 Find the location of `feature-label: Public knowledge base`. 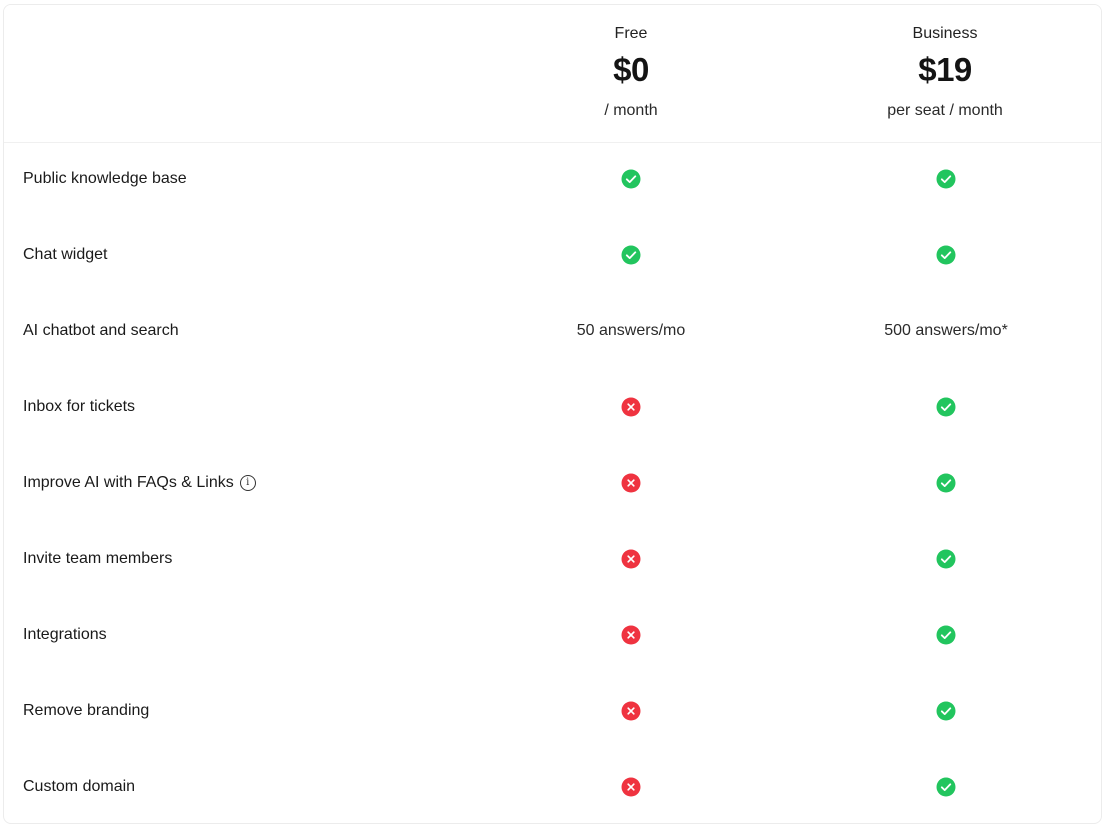

feature-label: Public knowledge base is located at coordinates (105, 179).